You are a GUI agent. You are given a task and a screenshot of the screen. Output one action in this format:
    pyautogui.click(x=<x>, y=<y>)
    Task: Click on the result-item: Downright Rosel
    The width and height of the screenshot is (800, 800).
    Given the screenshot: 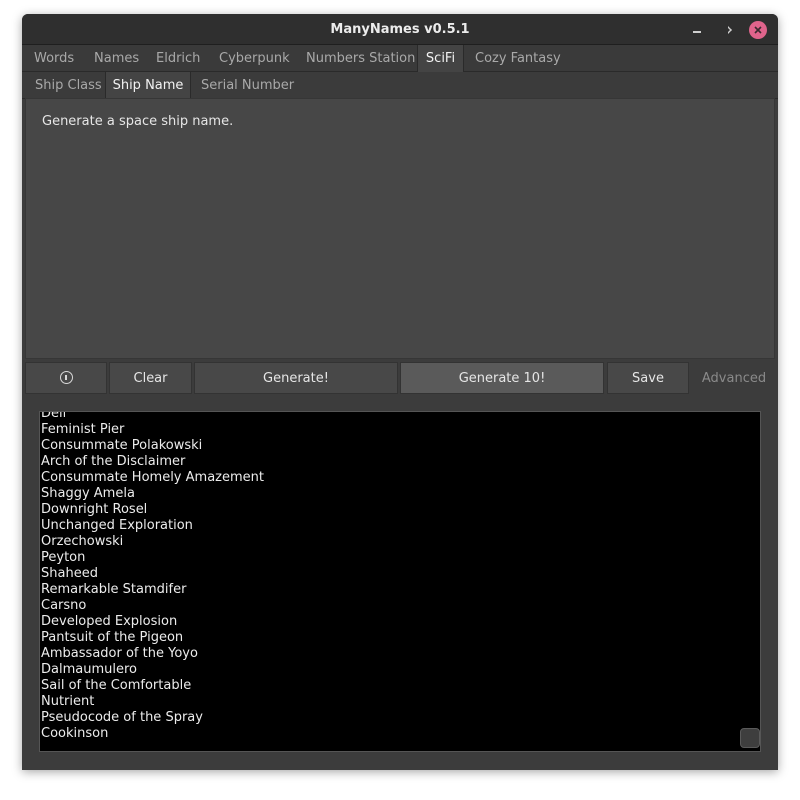 What is the action you would take?
    pyautogui.click(x=390, y=510)
    